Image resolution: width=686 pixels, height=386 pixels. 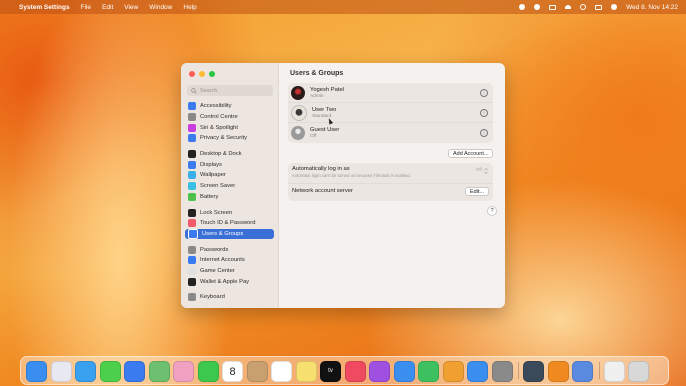 What do you see at coordinates (582, 371) in the screenshot?
I see `preview-icon` at bounding box center [582, 371].